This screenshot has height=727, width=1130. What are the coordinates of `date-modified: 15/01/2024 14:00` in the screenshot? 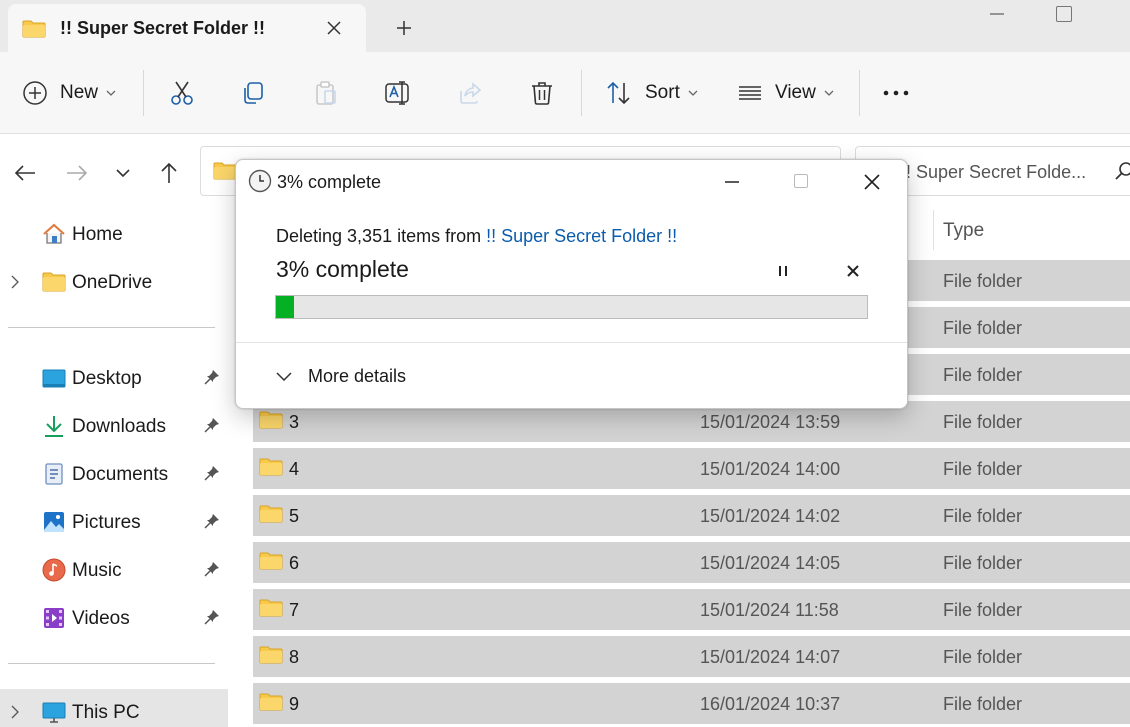 It's located at (770, 469).